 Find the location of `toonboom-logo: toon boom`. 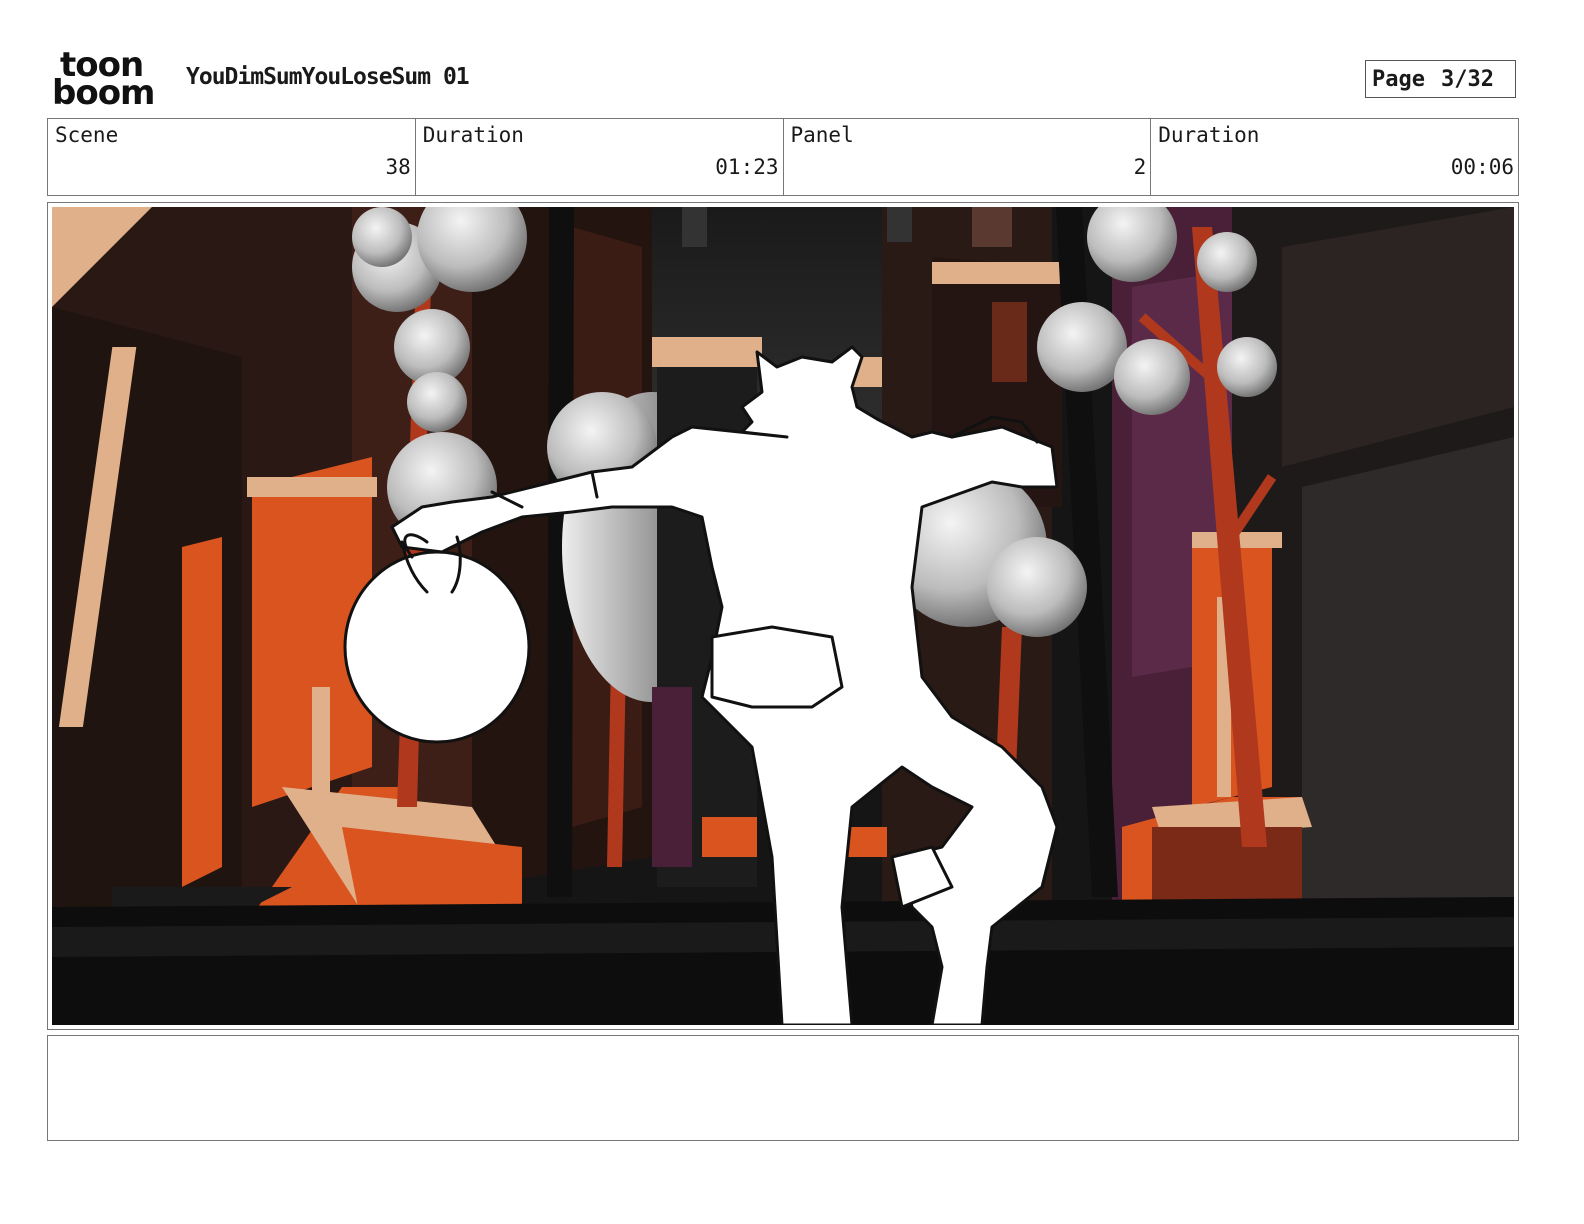

toonboom-logo: toon boom is located at coordinates (108, 80).